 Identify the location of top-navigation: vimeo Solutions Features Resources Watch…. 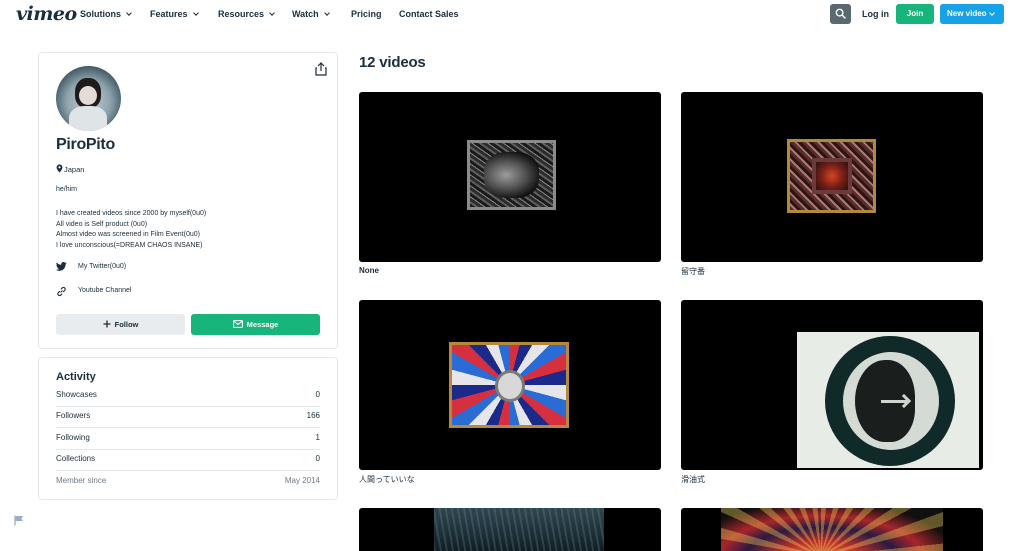
(510, 14).